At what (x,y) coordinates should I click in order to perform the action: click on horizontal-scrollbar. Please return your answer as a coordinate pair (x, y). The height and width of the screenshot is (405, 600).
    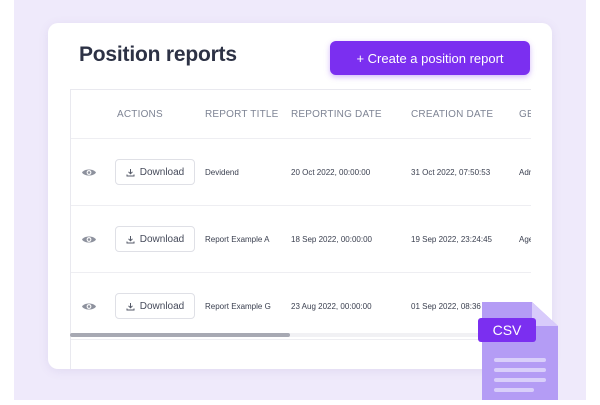
    Looking at the image, I should click on (300, 335).